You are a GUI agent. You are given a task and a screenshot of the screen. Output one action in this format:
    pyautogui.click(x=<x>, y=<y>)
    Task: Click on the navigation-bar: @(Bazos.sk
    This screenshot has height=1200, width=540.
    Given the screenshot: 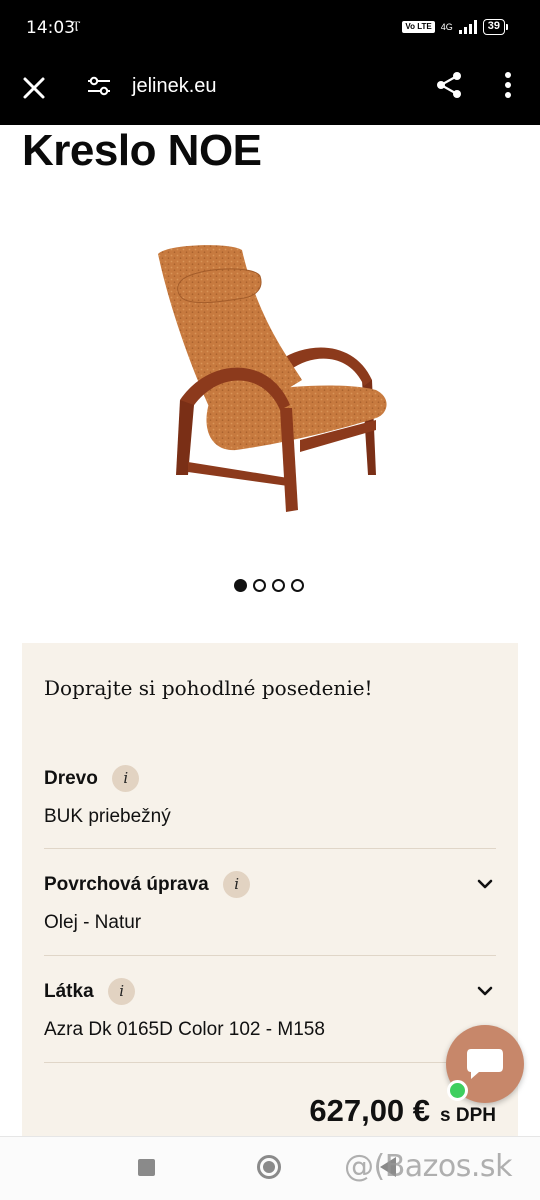 What is the action you would take?
    pyautogui.click(x=270, y=1168)
    